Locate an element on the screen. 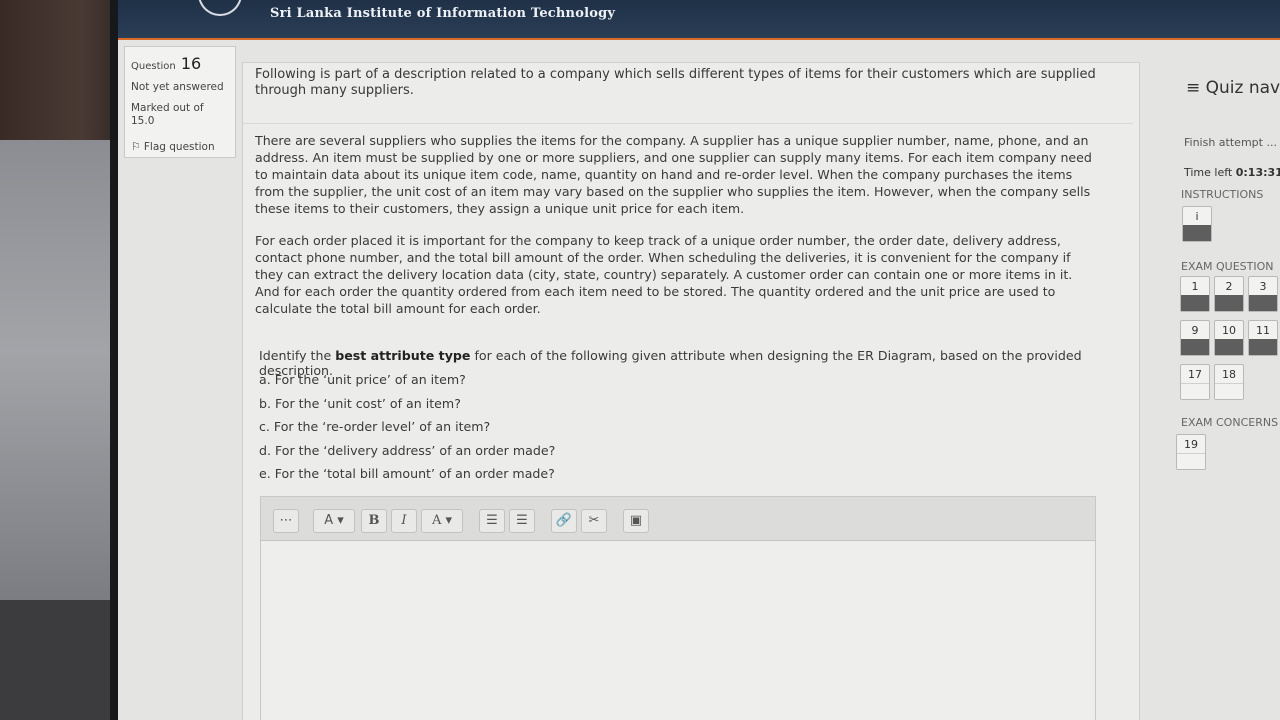 This screenshot has width=1280, height=720. styles-icon: A is located at coordinates (329, 520).